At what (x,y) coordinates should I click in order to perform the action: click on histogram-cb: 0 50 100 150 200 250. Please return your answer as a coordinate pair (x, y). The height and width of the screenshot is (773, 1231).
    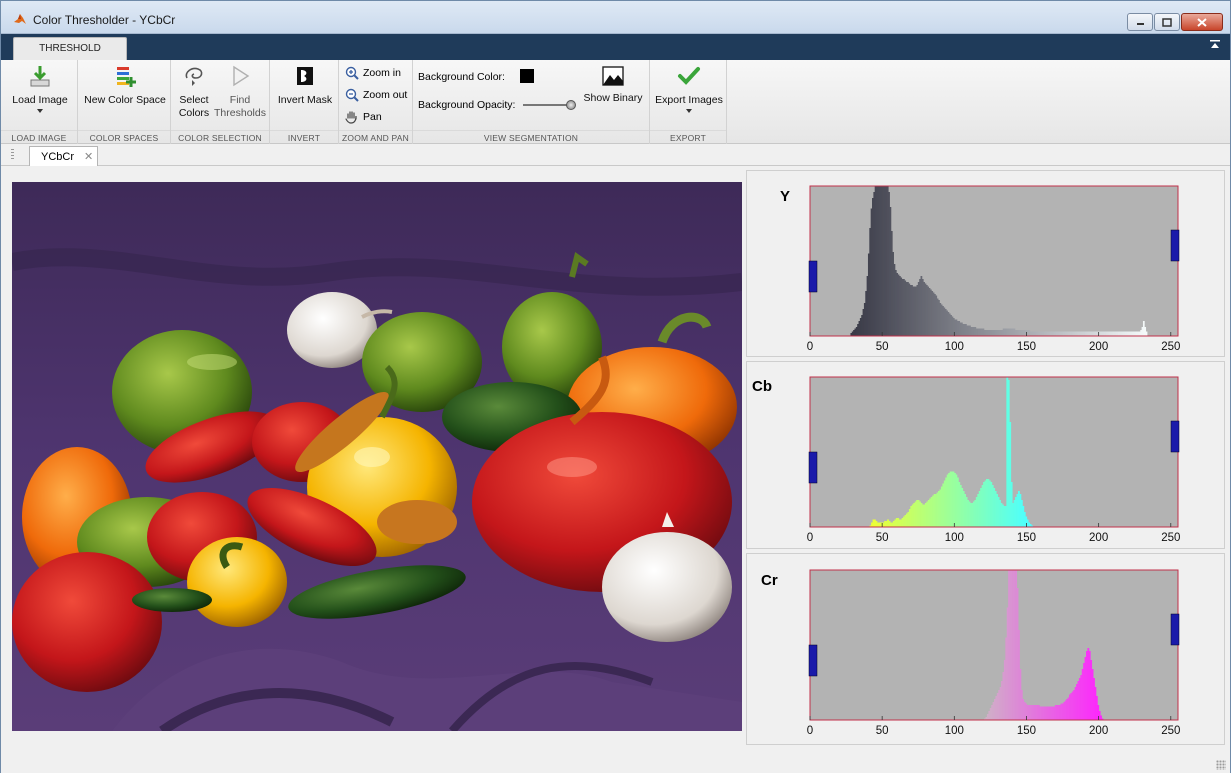
    Looking at the image, I should click on (986, 456).